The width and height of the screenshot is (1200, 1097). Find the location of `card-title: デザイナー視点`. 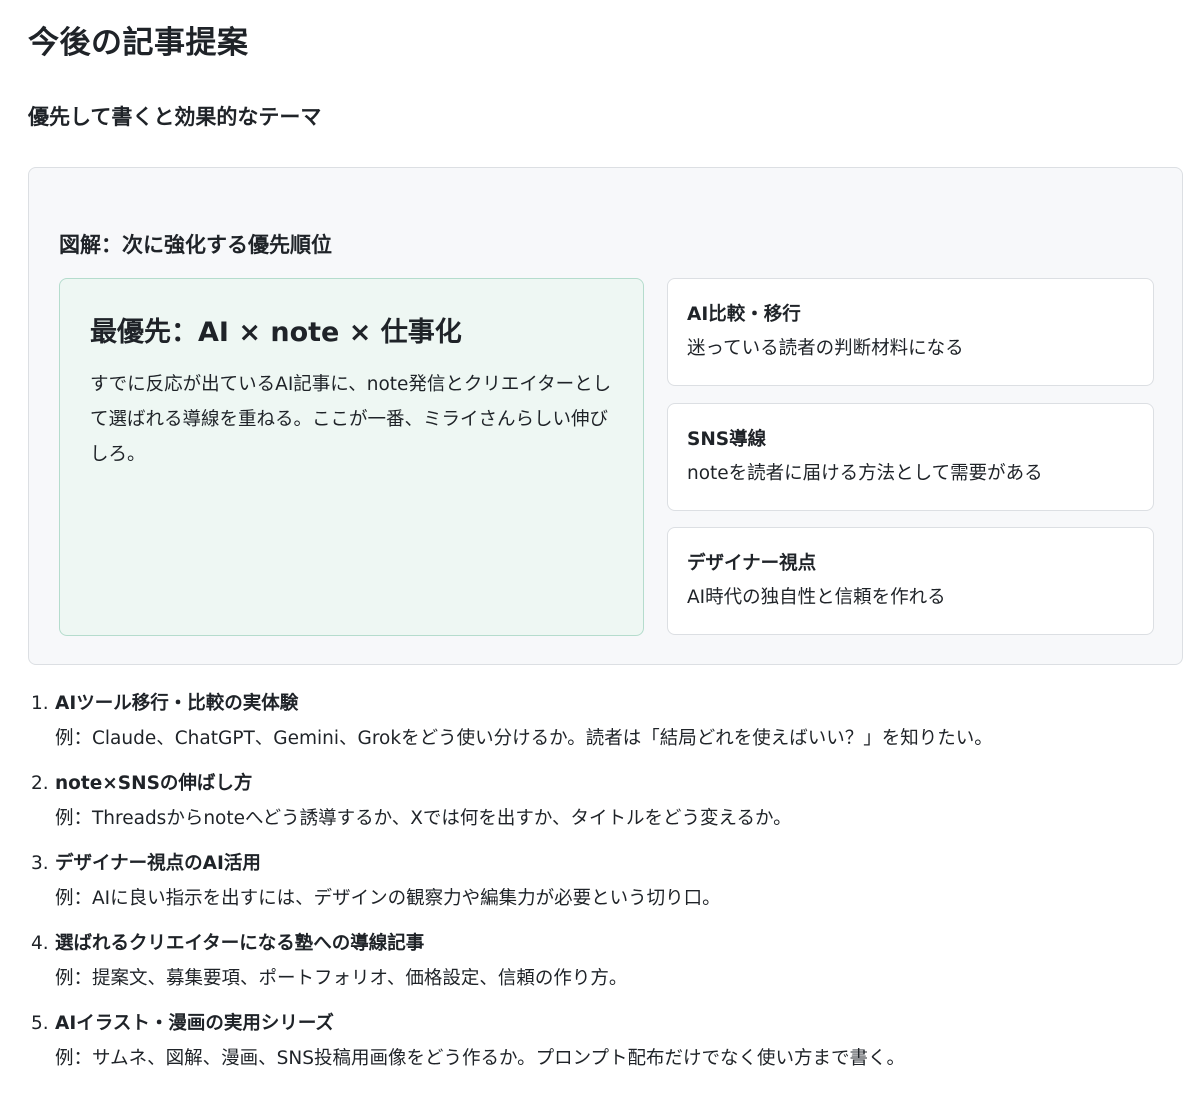

card-title: デザイナー視点 is located at coordinates (752, 563).